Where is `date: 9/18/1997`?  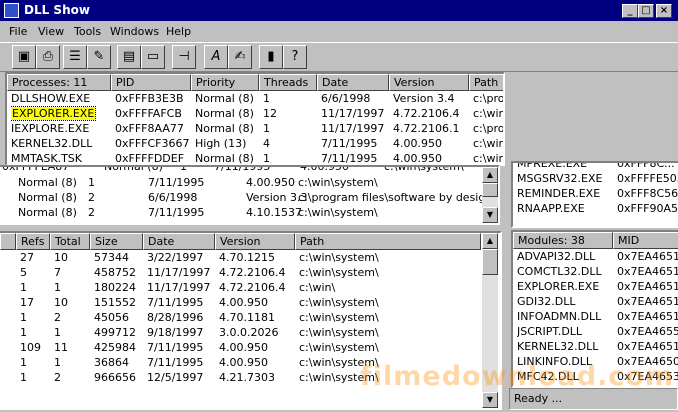
date: 9/18/1997 is located at coordinates (175, 332).